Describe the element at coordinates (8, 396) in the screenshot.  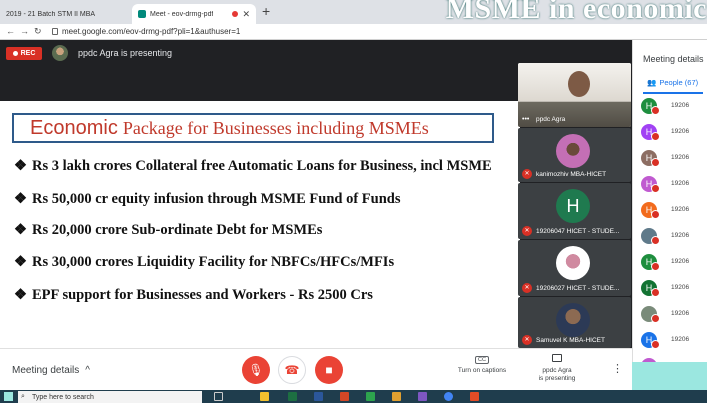
I see `windows-start-icon` at that location.